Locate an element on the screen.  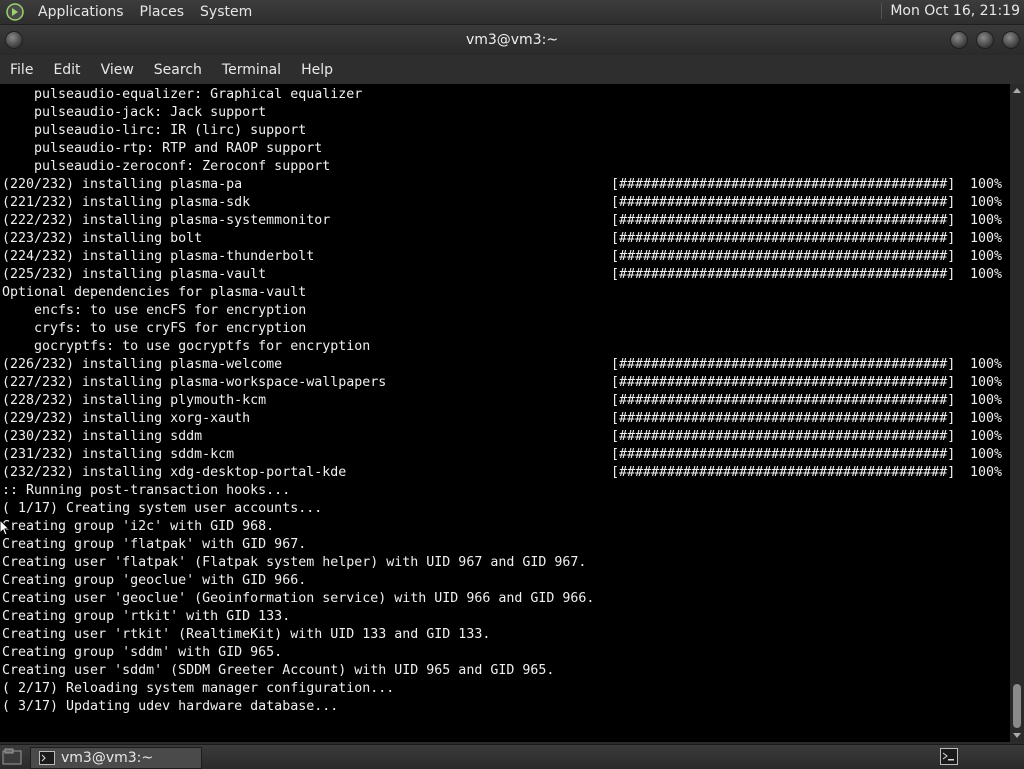
menu-edit: Edit is located at coordinates (66, 70).